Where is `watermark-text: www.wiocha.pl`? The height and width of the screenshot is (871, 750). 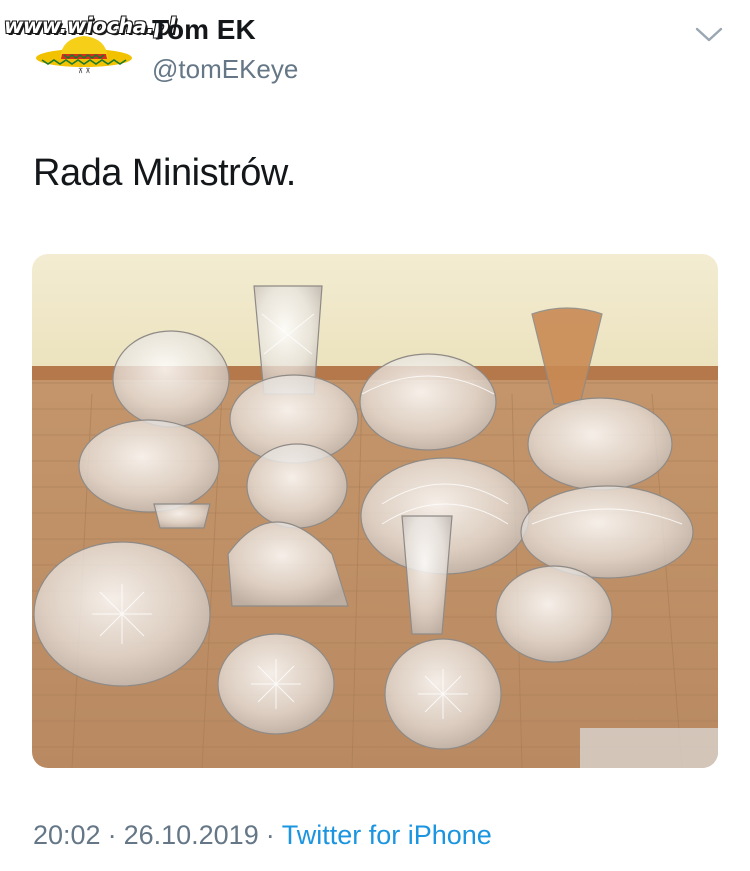
watermark-text: www.wiocha.pl is located at coordinates (90, 26).